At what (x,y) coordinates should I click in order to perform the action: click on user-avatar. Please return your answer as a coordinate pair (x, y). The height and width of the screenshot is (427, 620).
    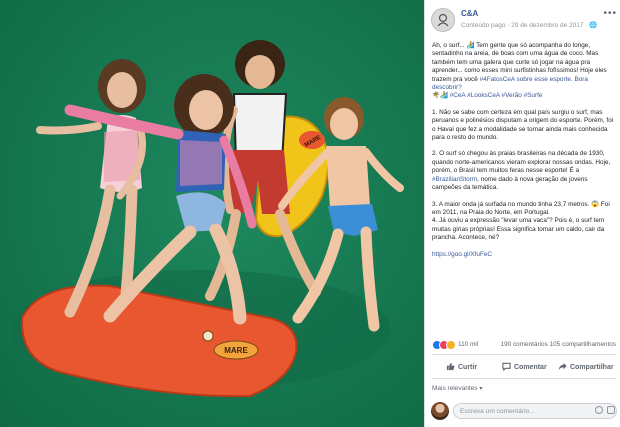
    Looking at the image, I should click on (440, 411).